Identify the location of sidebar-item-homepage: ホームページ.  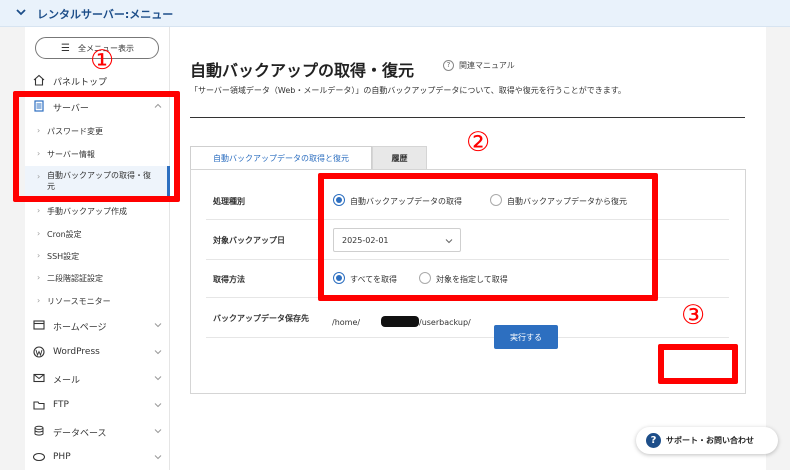
(97, 325).